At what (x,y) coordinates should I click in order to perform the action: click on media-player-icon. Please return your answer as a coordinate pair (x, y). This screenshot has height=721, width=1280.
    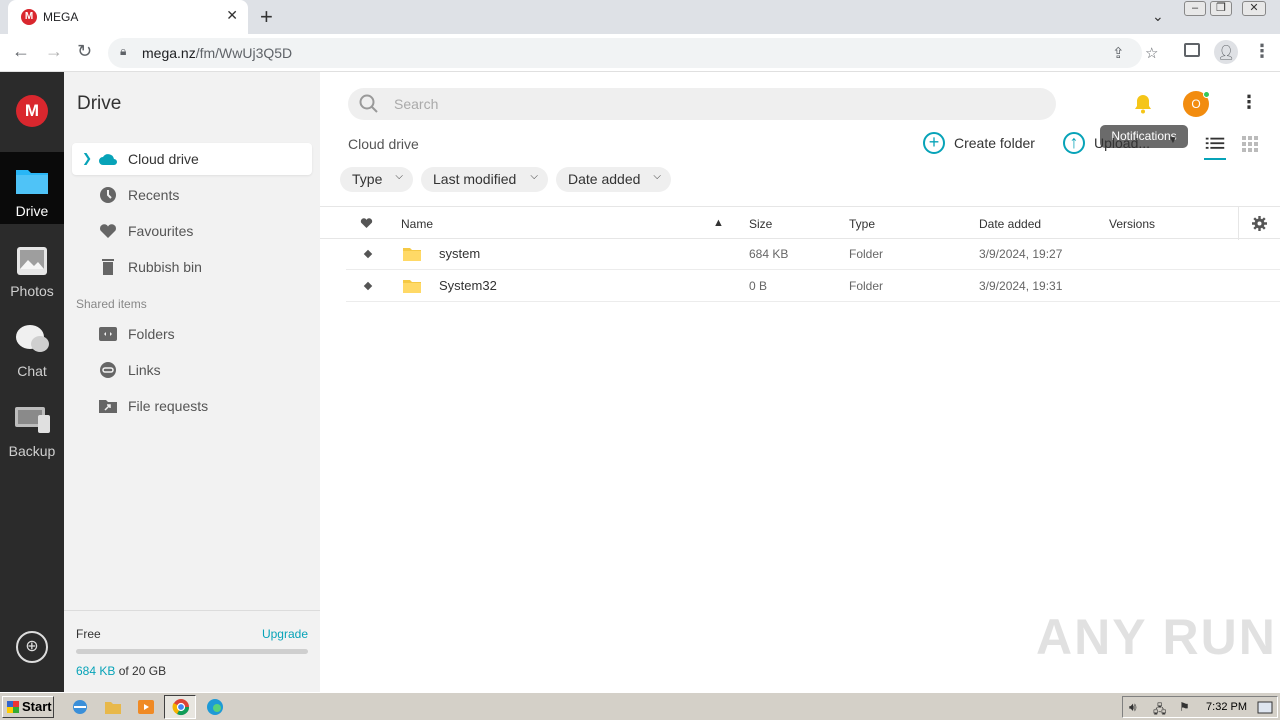
    Looking at the image, I should click on (146, 707).